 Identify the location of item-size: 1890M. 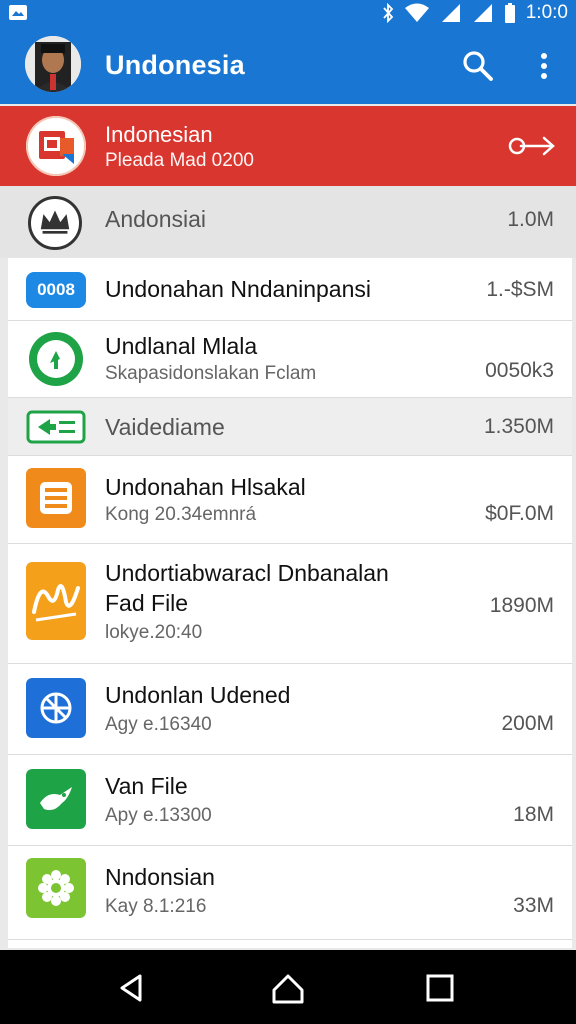
(521, 605).